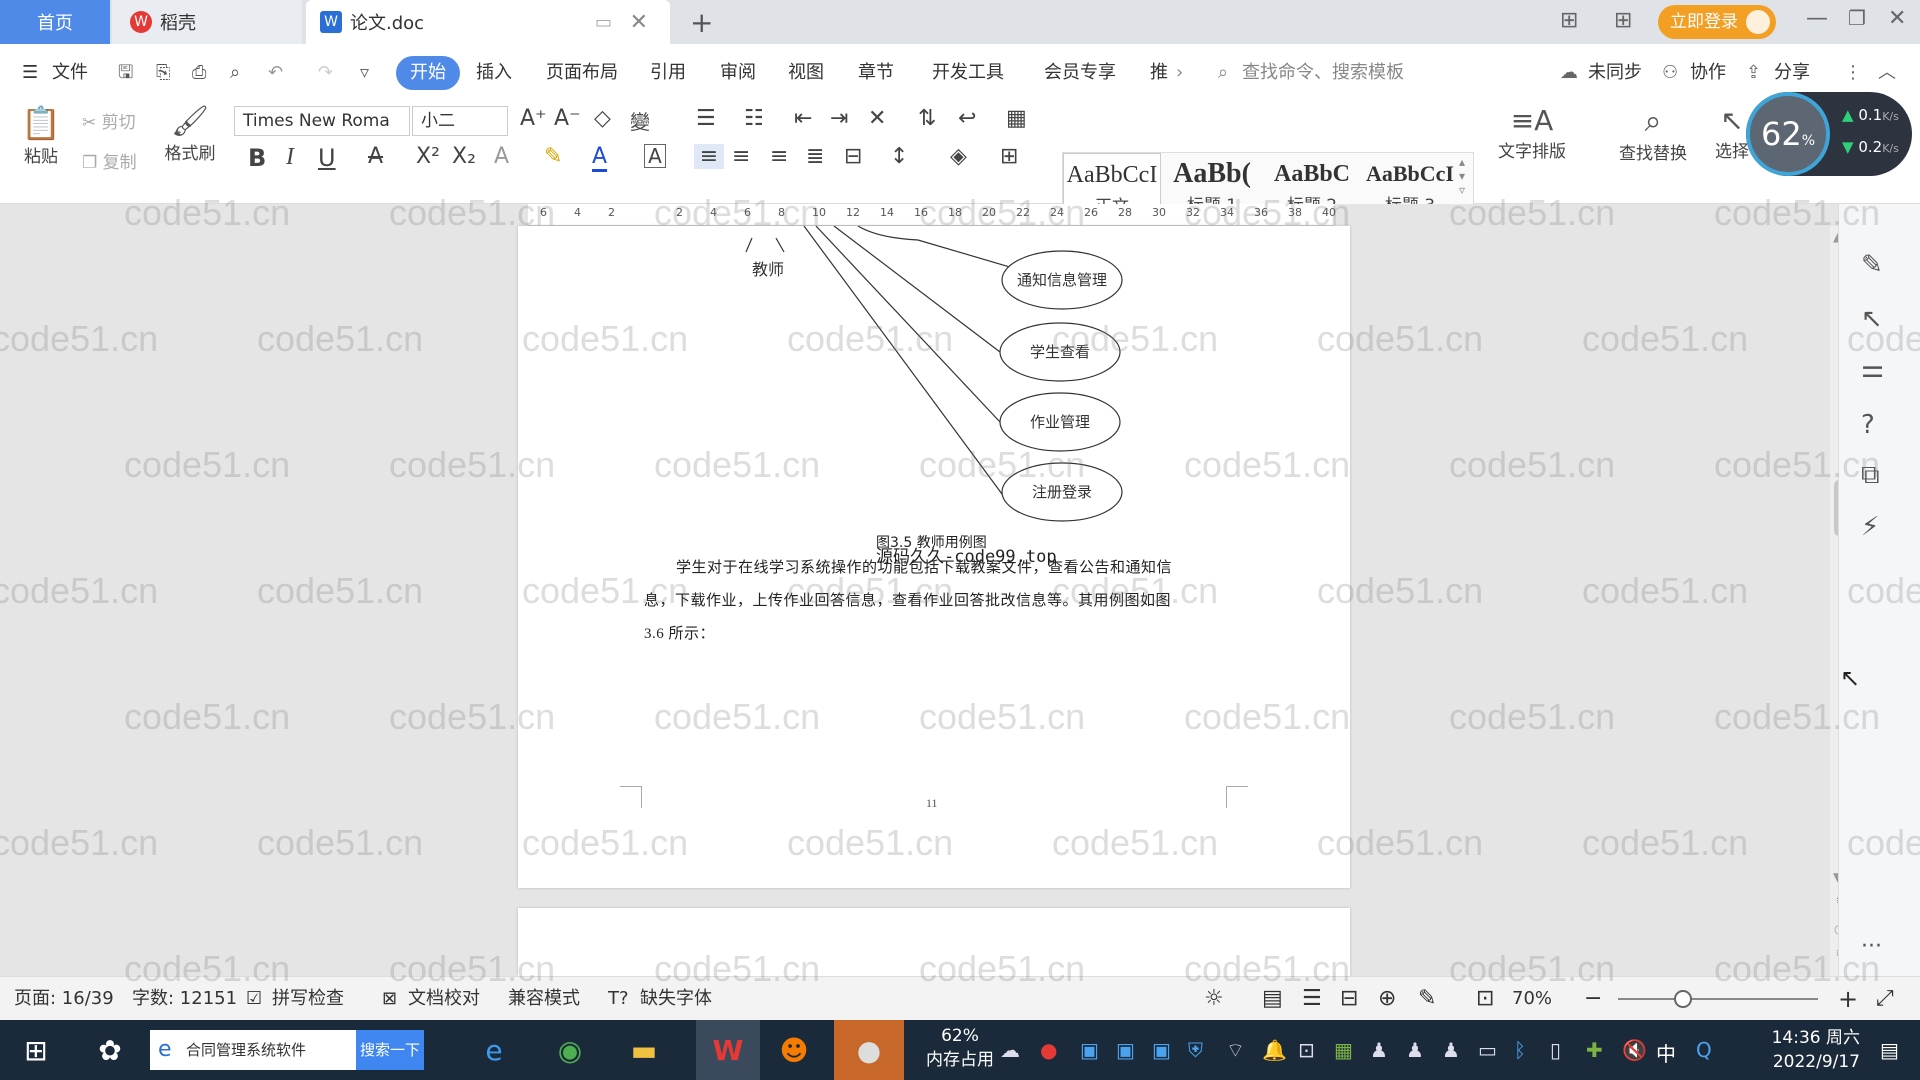 This screenshot has height=1080, width=1920. I want to click on copy-button: ❐ 复制, so click(109, 160).